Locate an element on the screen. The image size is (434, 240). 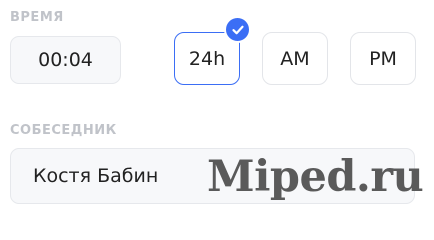
time-input: 00:04 is located at coordinates (65, 60).